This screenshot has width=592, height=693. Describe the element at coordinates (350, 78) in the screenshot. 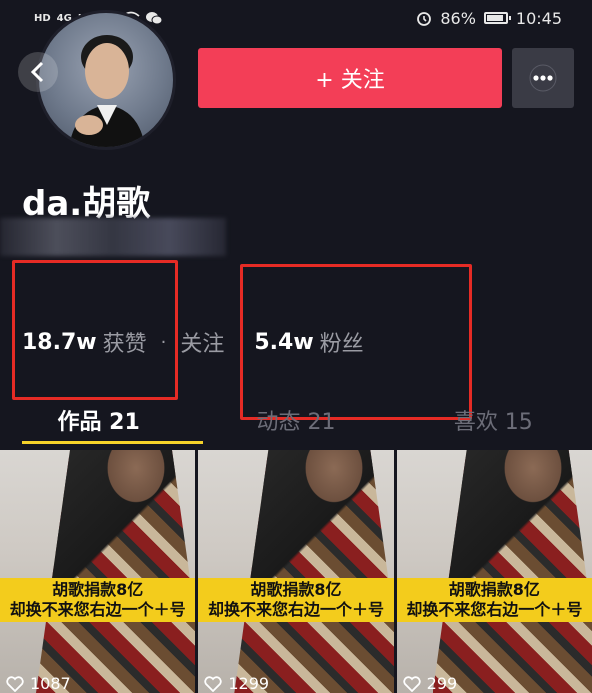

I see `follow-button: + 关注` at that location.